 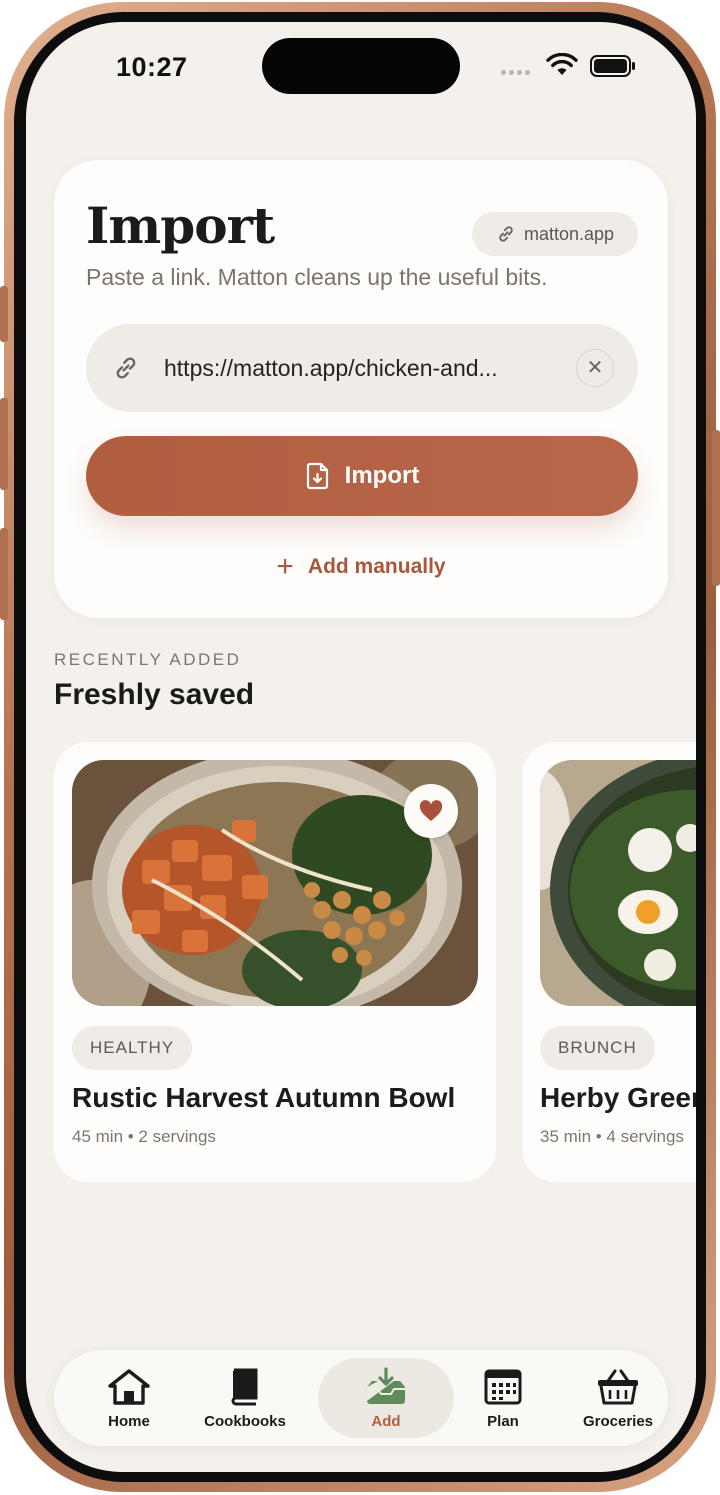 I want to click on tab-bar: Home Cookbooks Add Plan Groceries, so click(x=361, y=1398).